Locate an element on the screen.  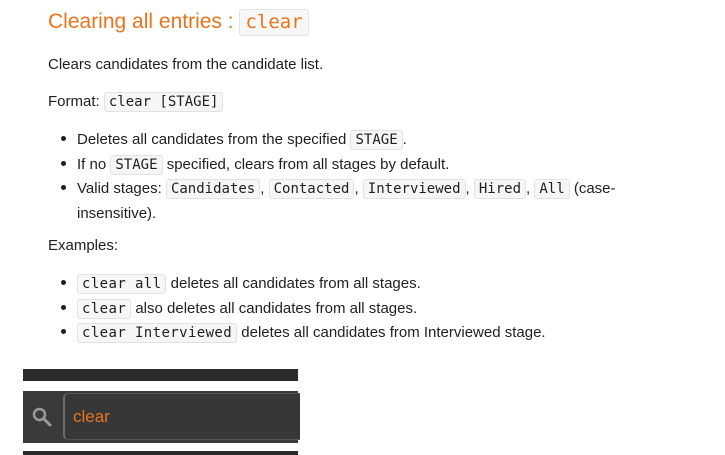
stage-code: Interviewed is located at coordinates (414, 189).